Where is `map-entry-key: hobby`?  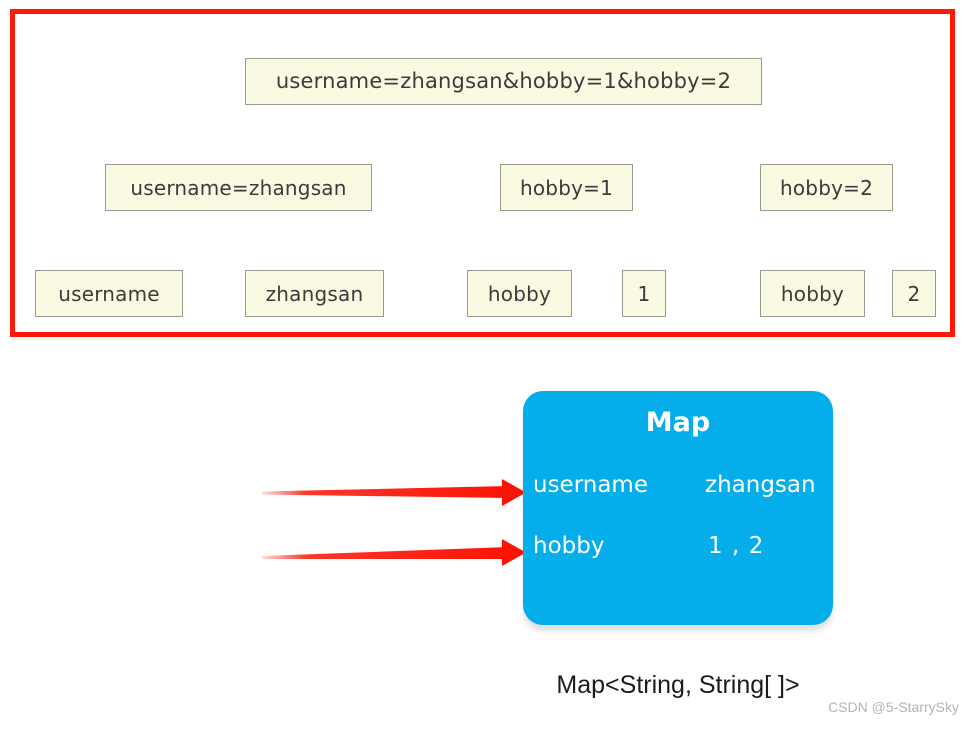
map-entry-key: hobby is located at coordinates (569, 546).